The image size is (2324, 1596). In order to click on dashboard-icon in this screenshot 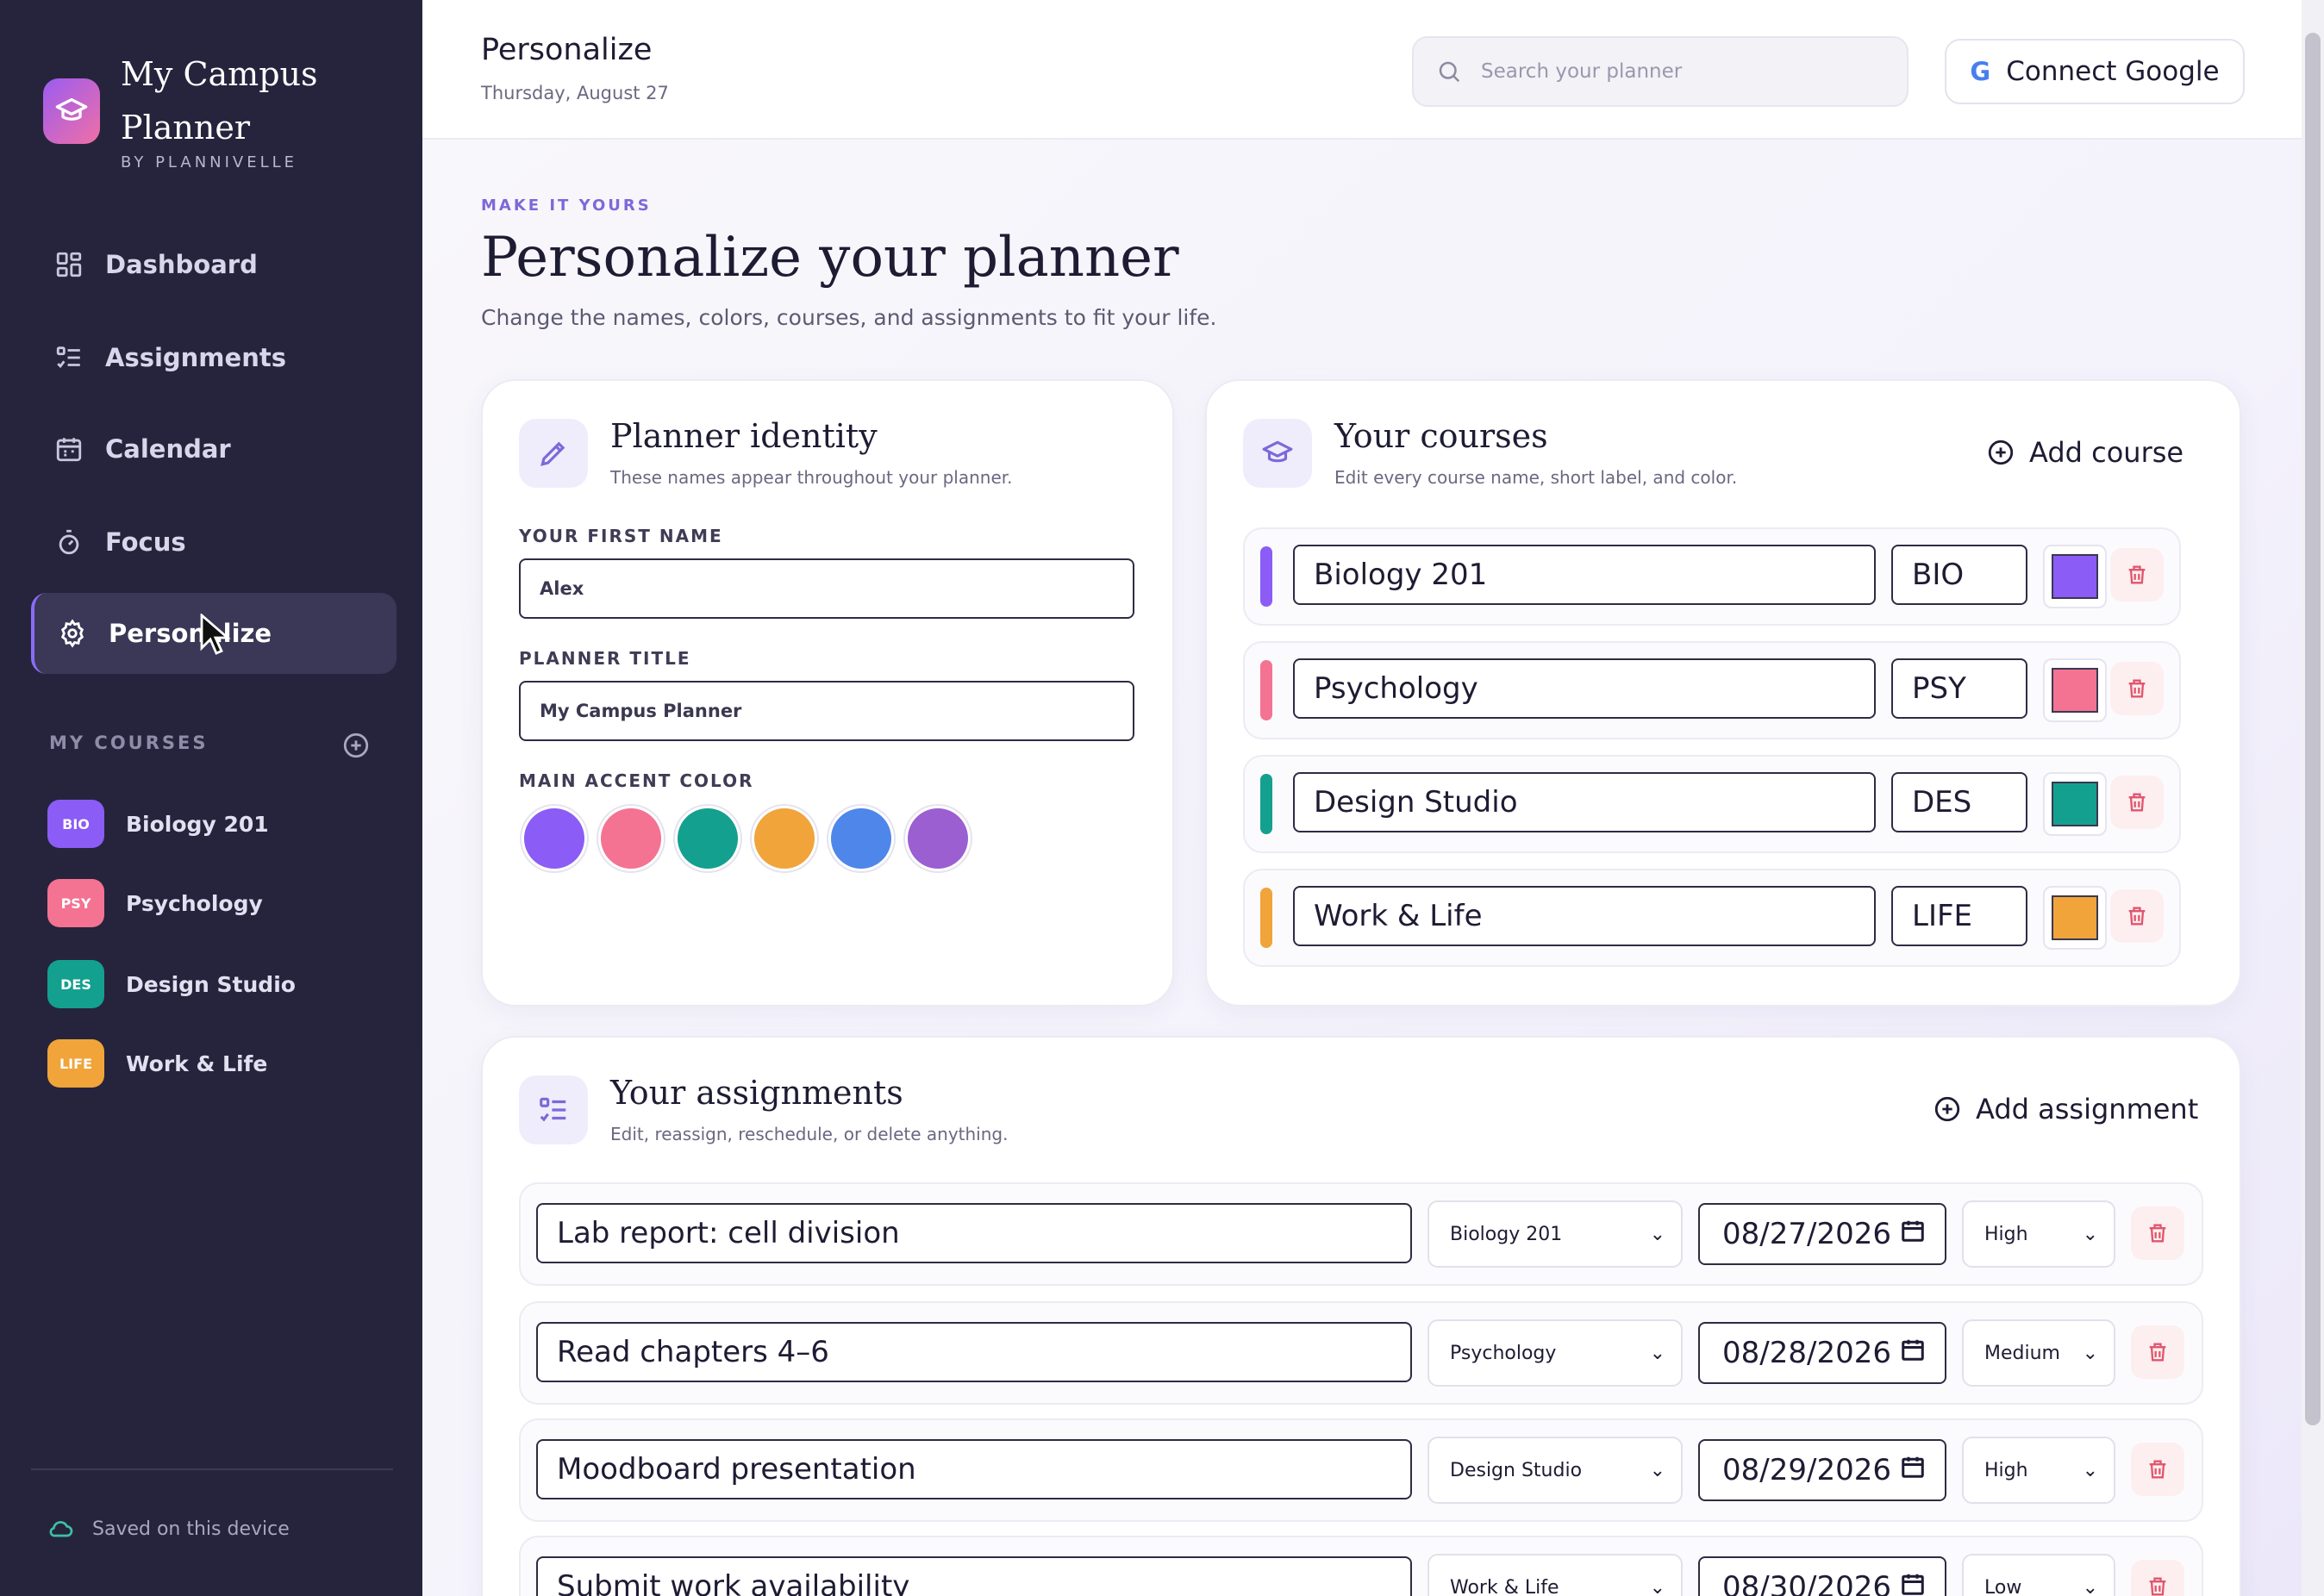, I will do `click(69, 264)`.